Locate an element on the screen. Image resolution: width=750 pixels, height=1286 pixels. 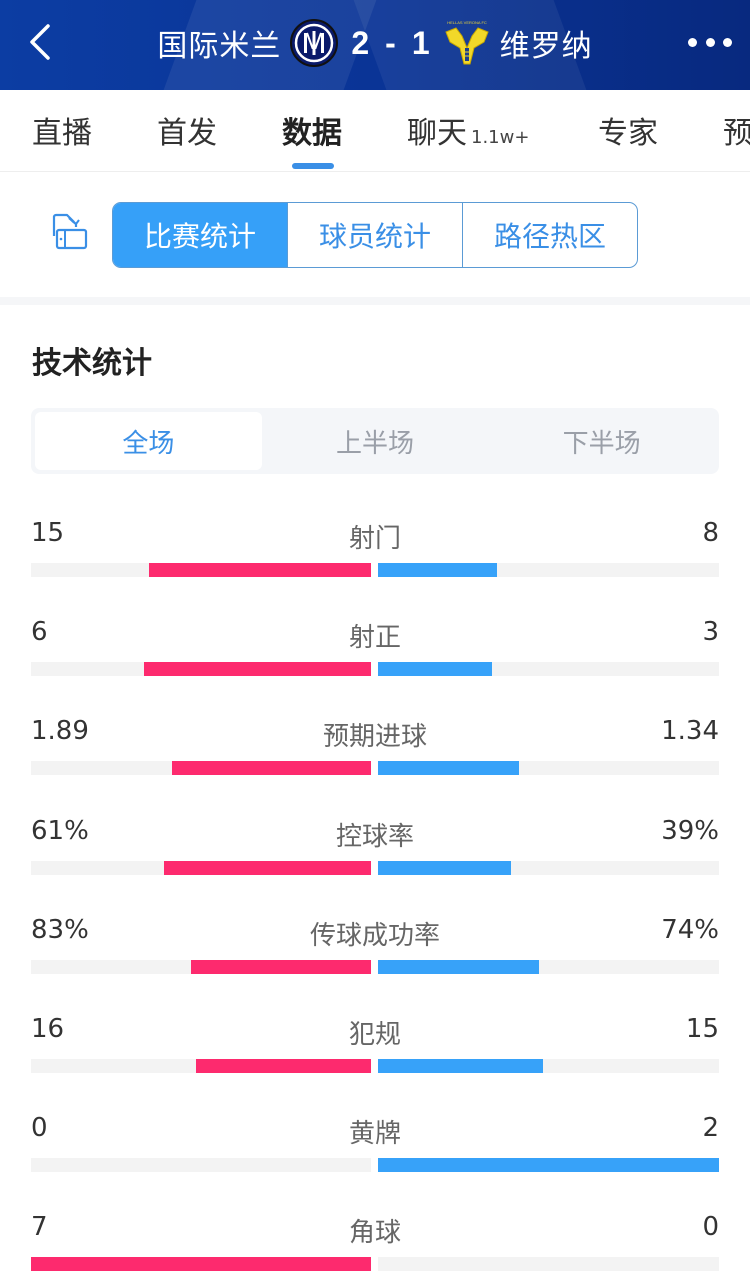
away-value: 15 is located at coordinates (702, 1028).